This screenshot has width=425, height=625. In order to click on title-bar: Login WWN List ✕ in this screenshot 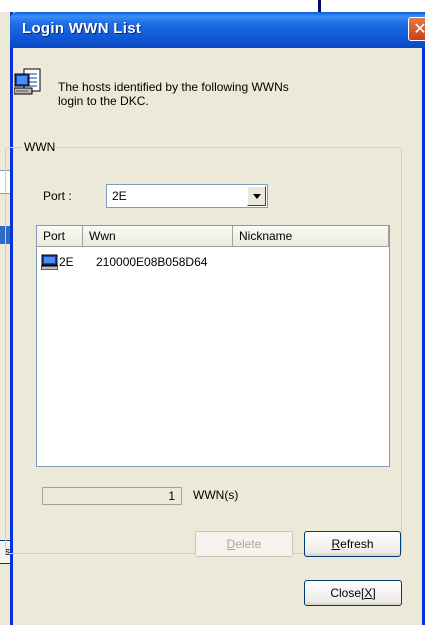, I will do `click(217, 30)`.